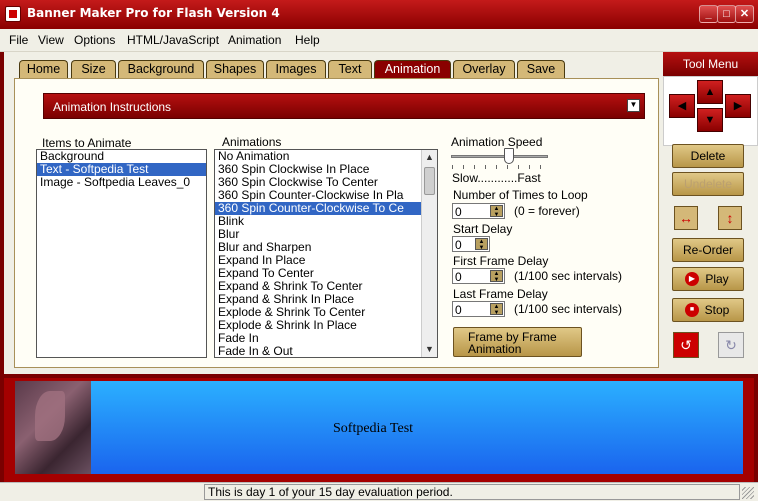  What do you see at coordinates (51, 40) in the screenshot?
I see `menu-view: View` at bounding box center [51, 40].